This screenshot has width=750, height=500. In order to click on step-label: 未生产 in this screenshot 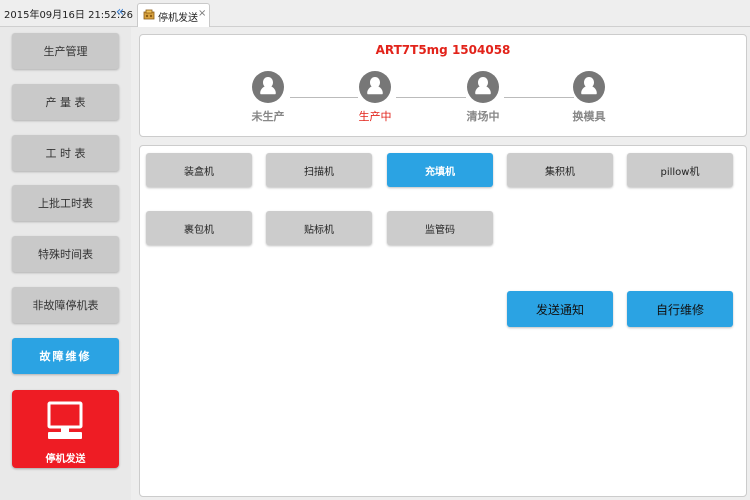, I will do `click(268, 116)`.